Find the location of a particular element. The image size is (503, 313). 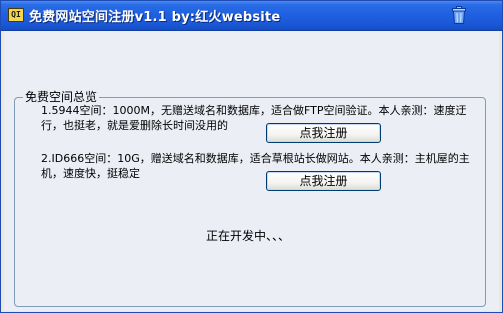

register-host-1-button: 点我注册 is located at coordinates (323, 133).